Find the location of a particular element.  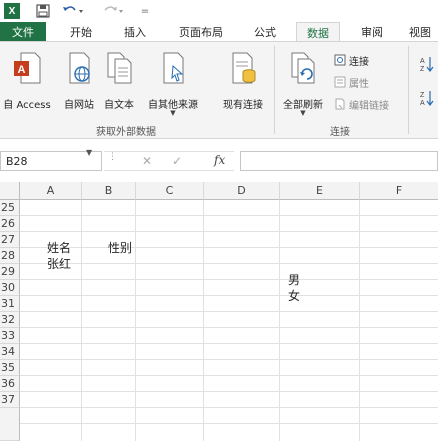

properties-icon is located at coordinates (340, 82).